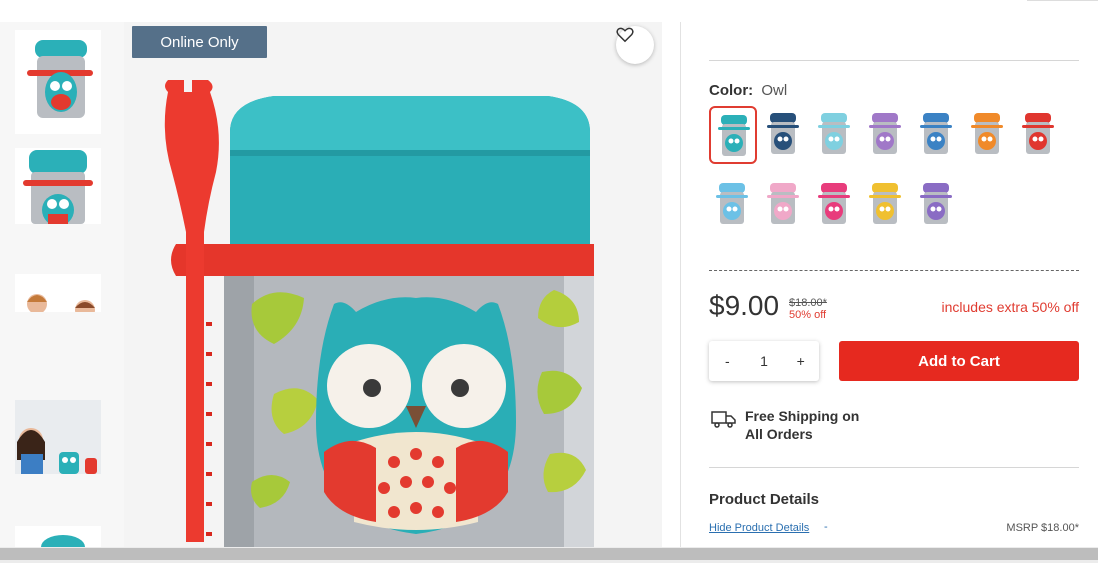  I want to click on color-label: Color:, so click(731, 90).